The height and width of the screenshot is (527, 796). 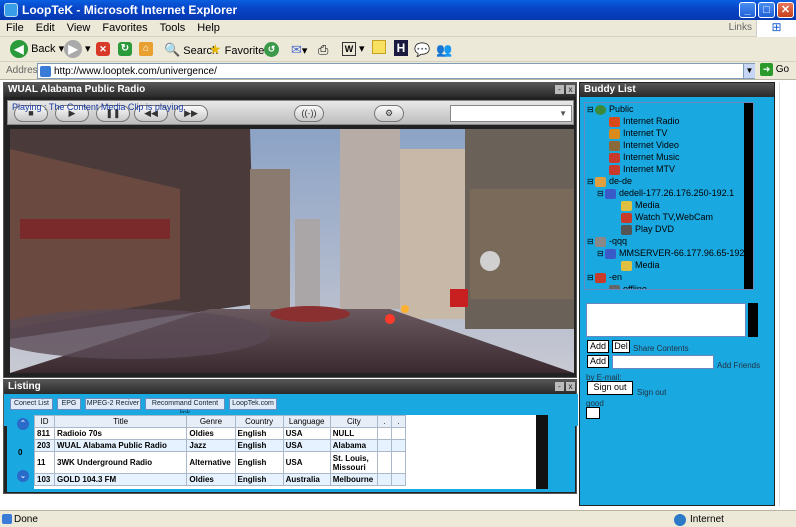 I want to click on menu-file: File, so click(x=15, y=27).